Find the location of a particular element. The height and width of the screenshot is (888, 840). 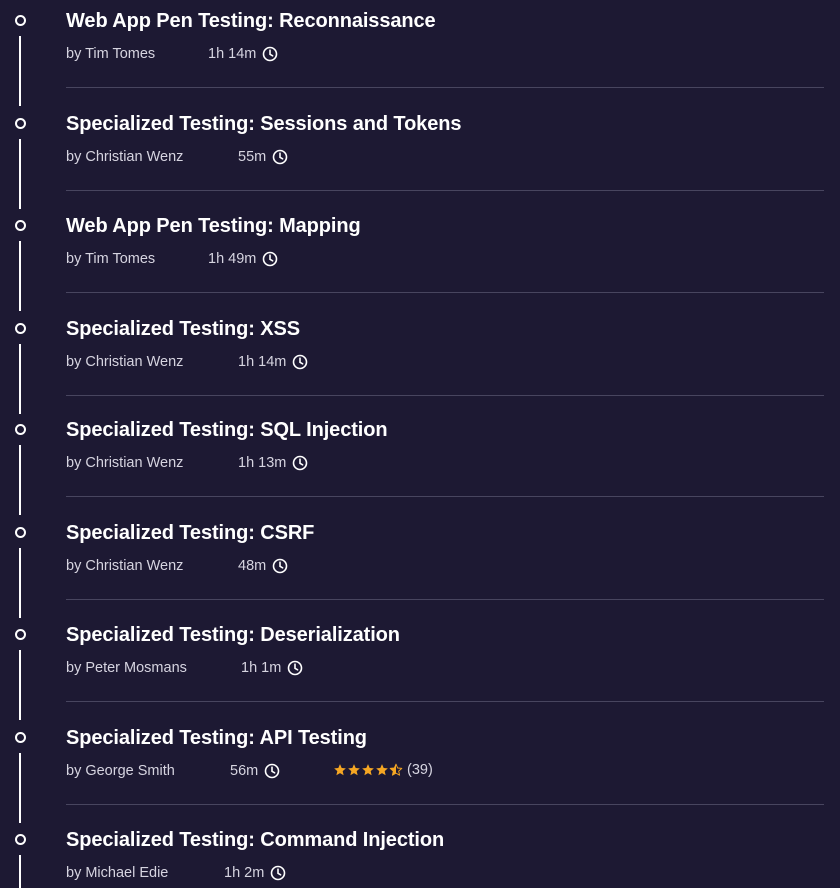

course-author: by George Smith is located at coordinates (120, 771).